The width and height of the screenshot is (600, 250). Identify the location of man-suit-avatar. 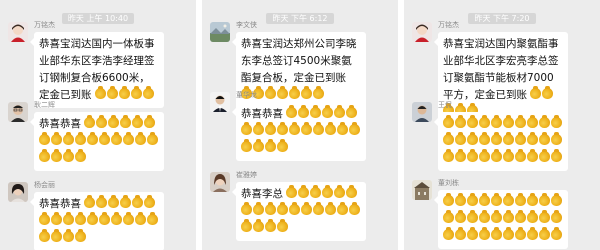
(220, 102).